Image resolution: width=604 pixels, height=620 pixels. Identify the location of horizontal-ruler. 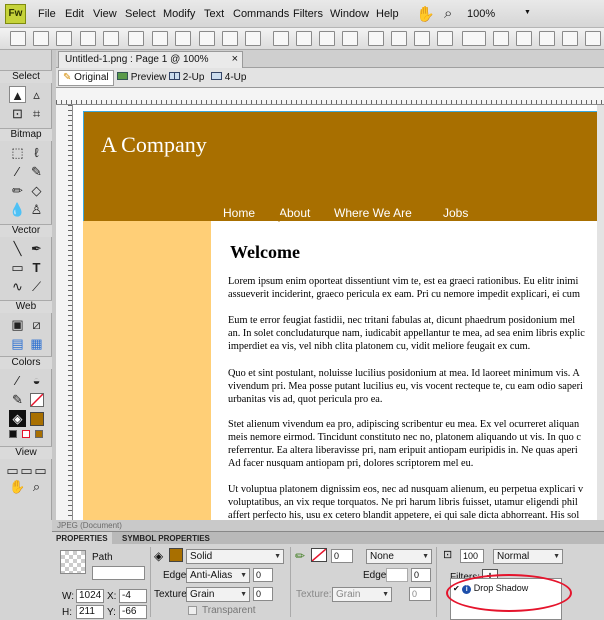
(330, 96).